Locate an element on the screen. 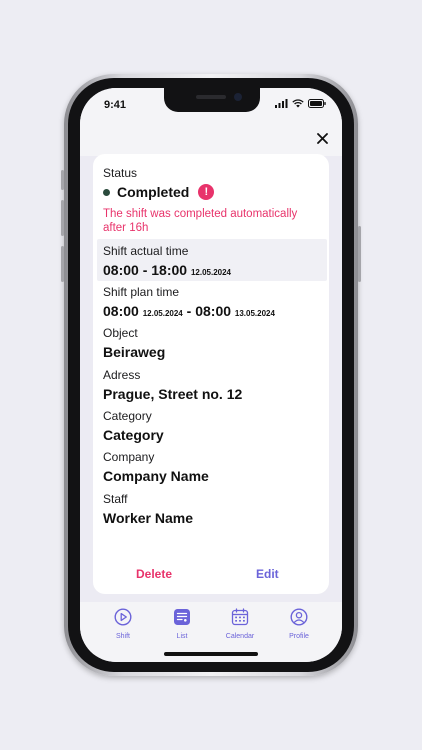  side-button-volume-up is located at coordinates (62, 218).